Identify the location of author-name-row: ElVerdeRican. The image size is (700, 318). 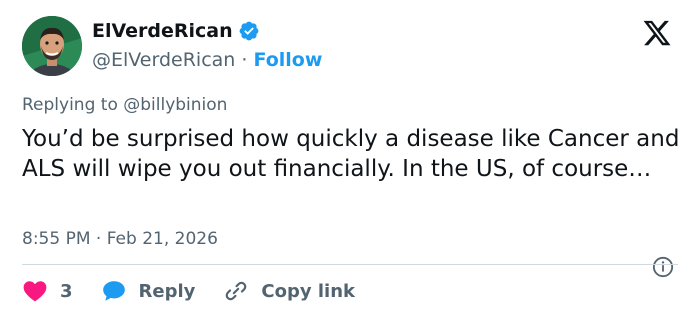
(176, 31).